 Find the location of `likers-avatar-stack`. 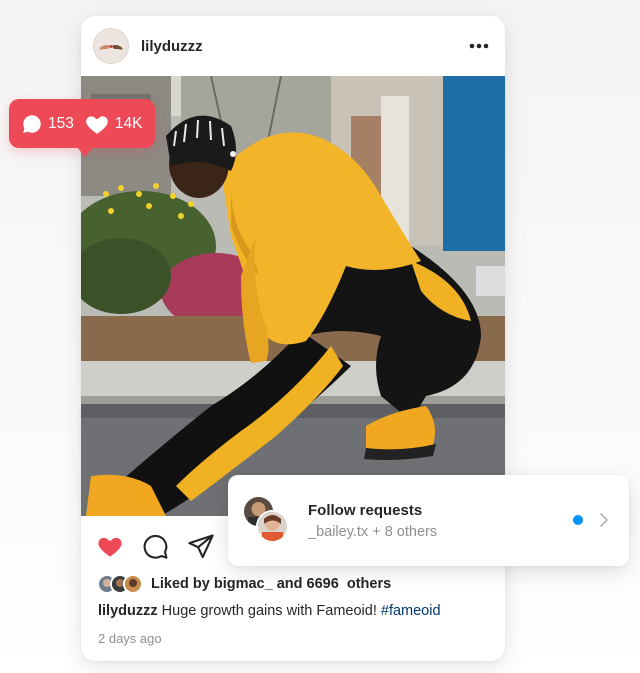

likers-avatar-stack is located at coordinates (120, 584).